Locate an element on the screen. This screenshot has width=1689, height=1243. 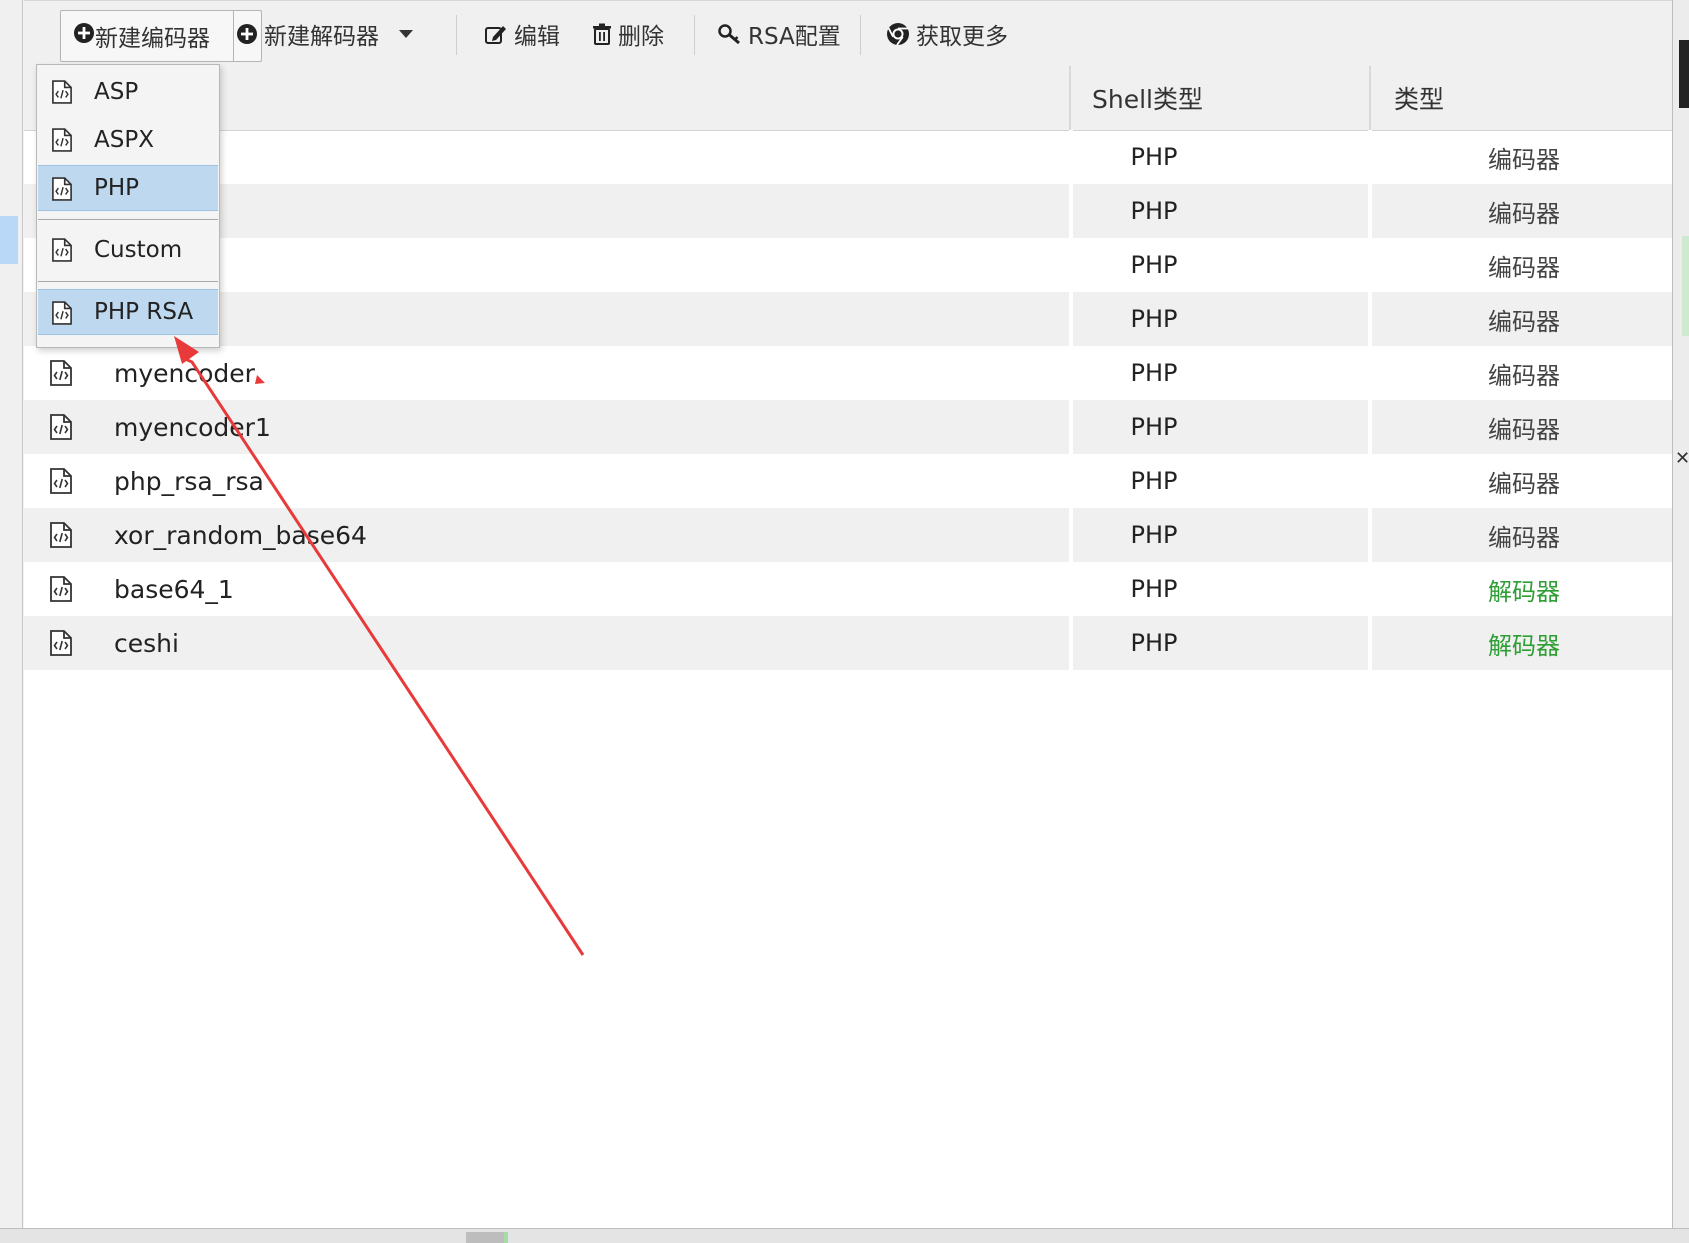
menu-item-php: PHP is located at coordinates (128, 188).